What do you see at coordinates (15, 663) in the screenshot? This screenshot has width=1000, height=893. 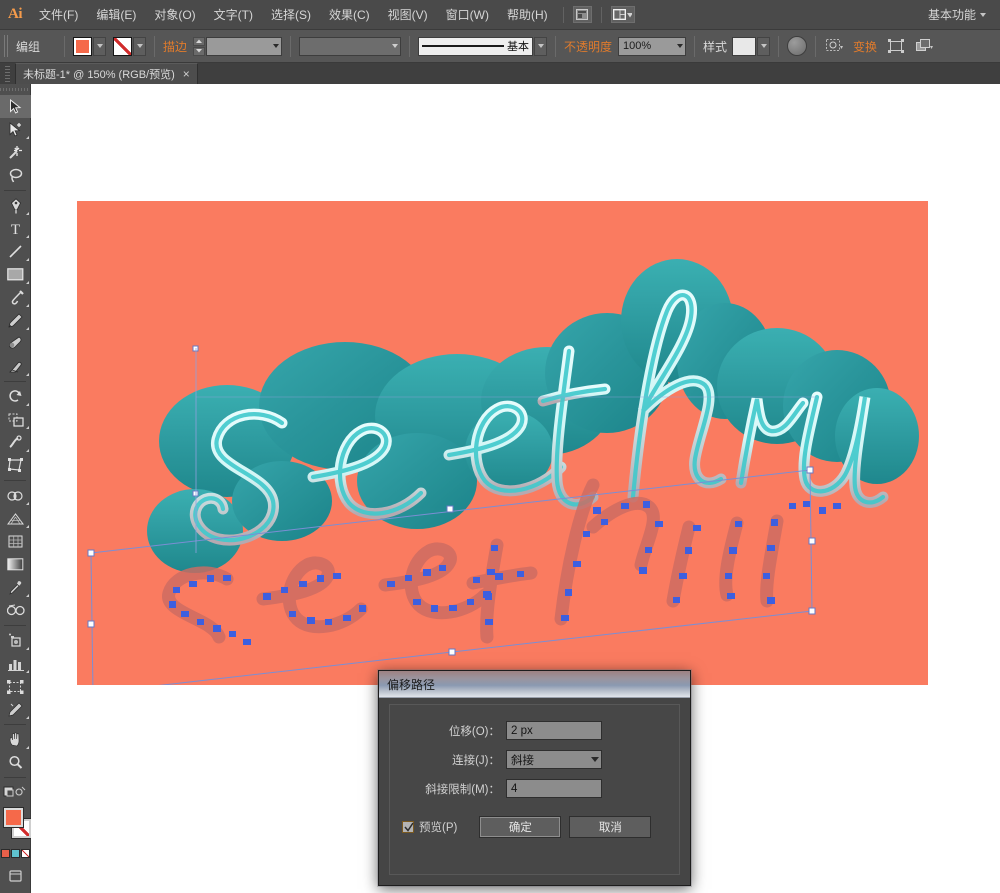 I see `column-graph-tool` at bounding box center [15, 663].